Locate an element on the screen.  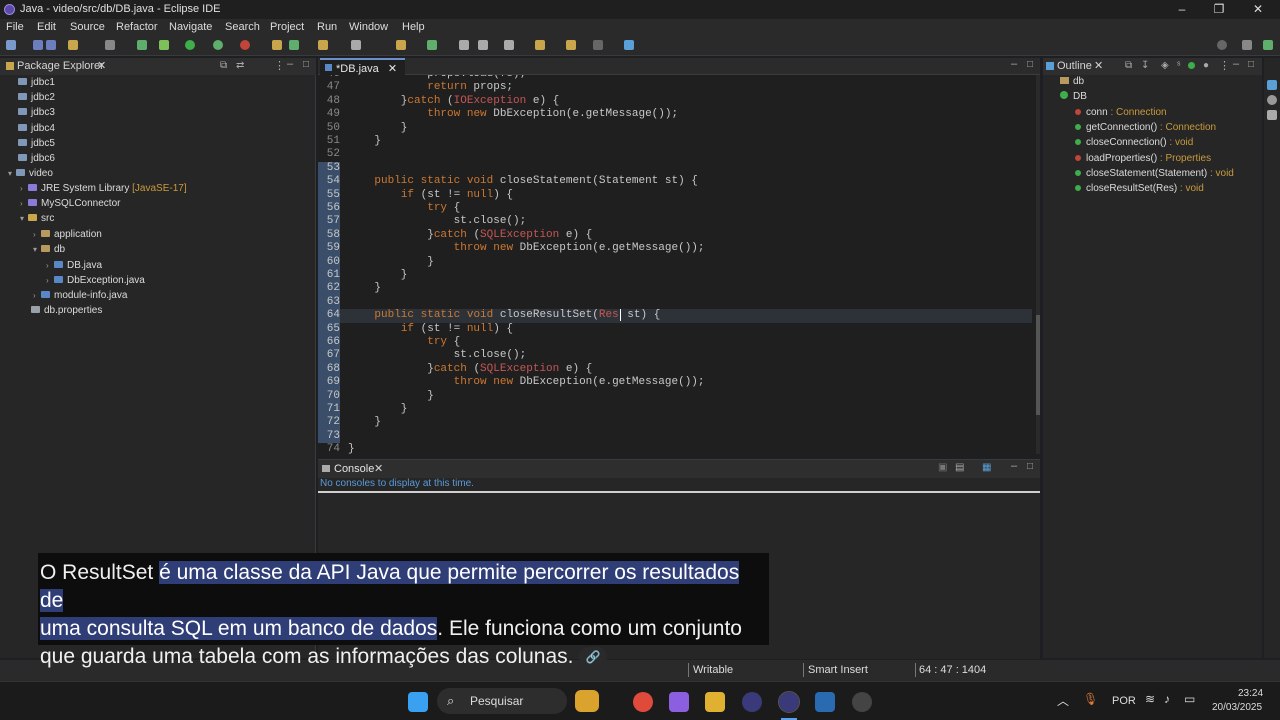
search-toolbar-icon is located at coordinates (356, 45).